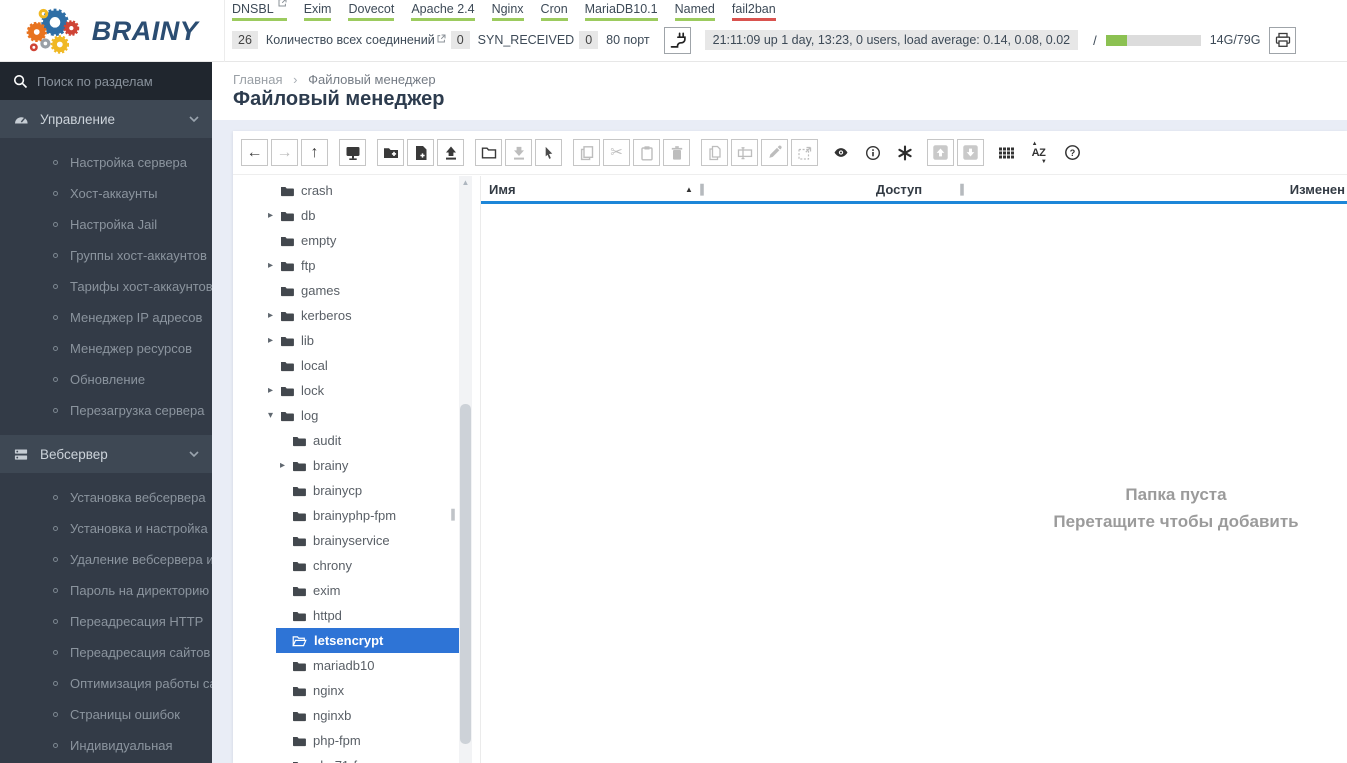  I want to click on tree-item-nginx: nginx, so click(346, 690).